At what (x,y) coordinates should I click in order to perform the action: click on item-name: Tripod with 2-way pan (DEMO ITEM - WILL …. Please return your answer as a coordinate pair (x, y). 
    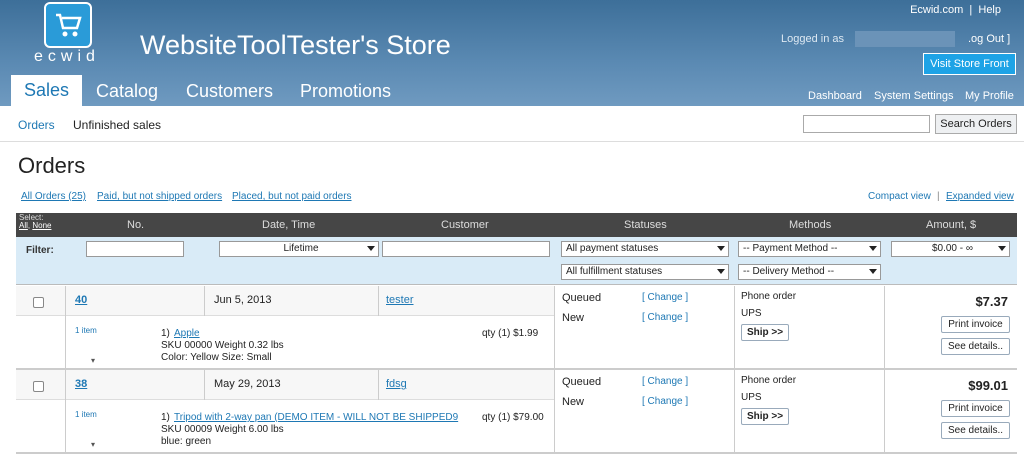
    Looking at the image, I should click on (316, 417).